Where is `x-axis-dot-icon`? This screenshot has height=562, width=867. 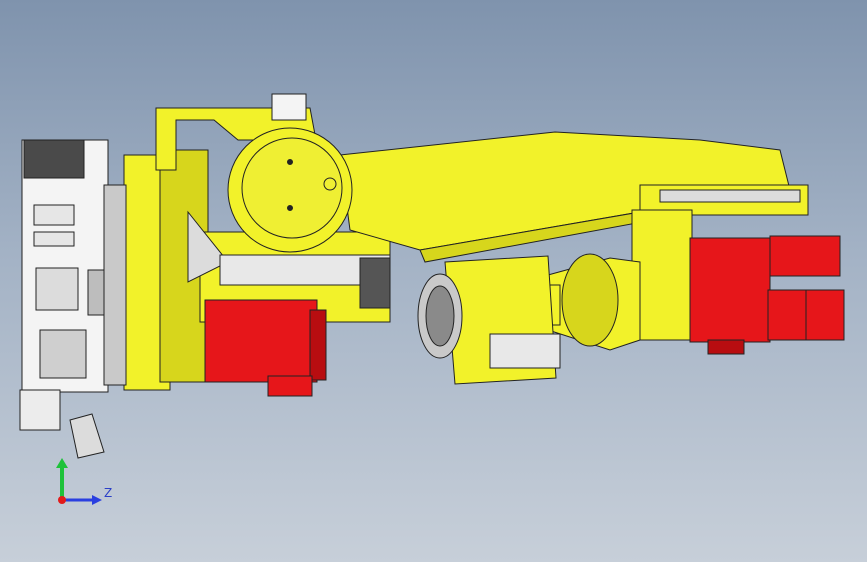 x-axis-dot-icon is located at coordinates (62, 500).